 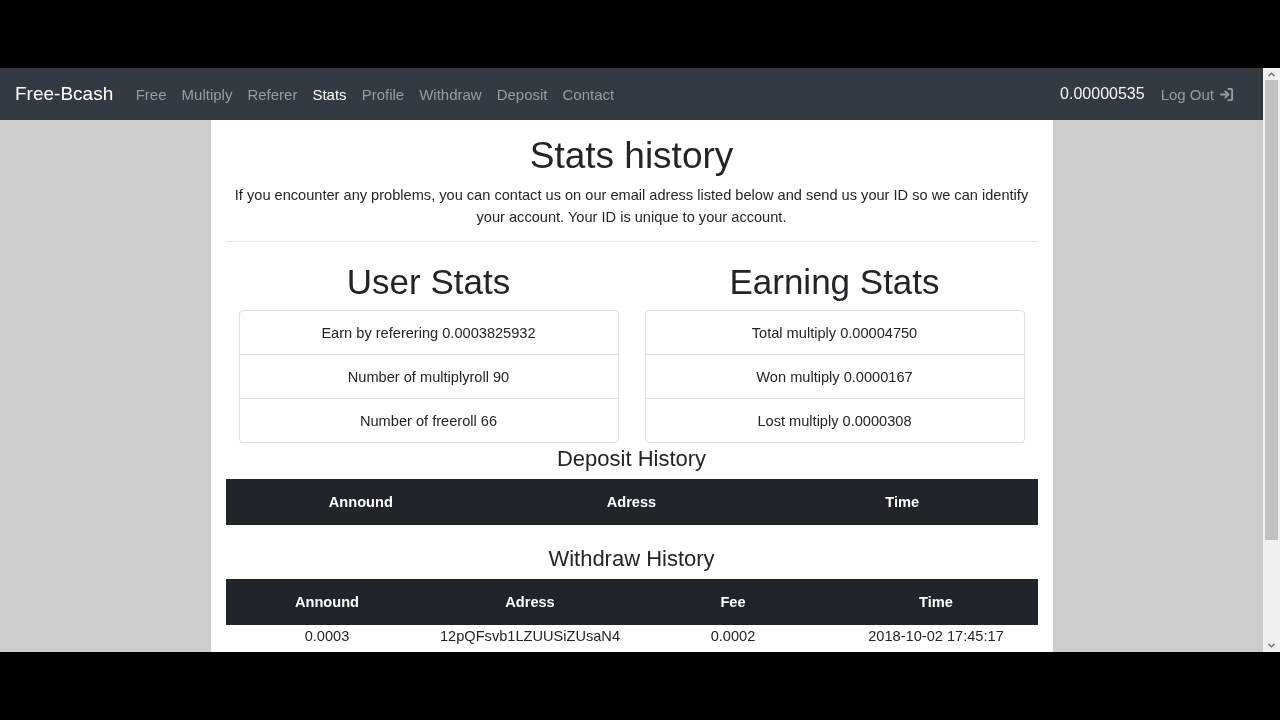 What do you see at coordinates (631, 459) in the screenshot?
I see `section-heading: Deposit History` at bounding box center [631, 459].